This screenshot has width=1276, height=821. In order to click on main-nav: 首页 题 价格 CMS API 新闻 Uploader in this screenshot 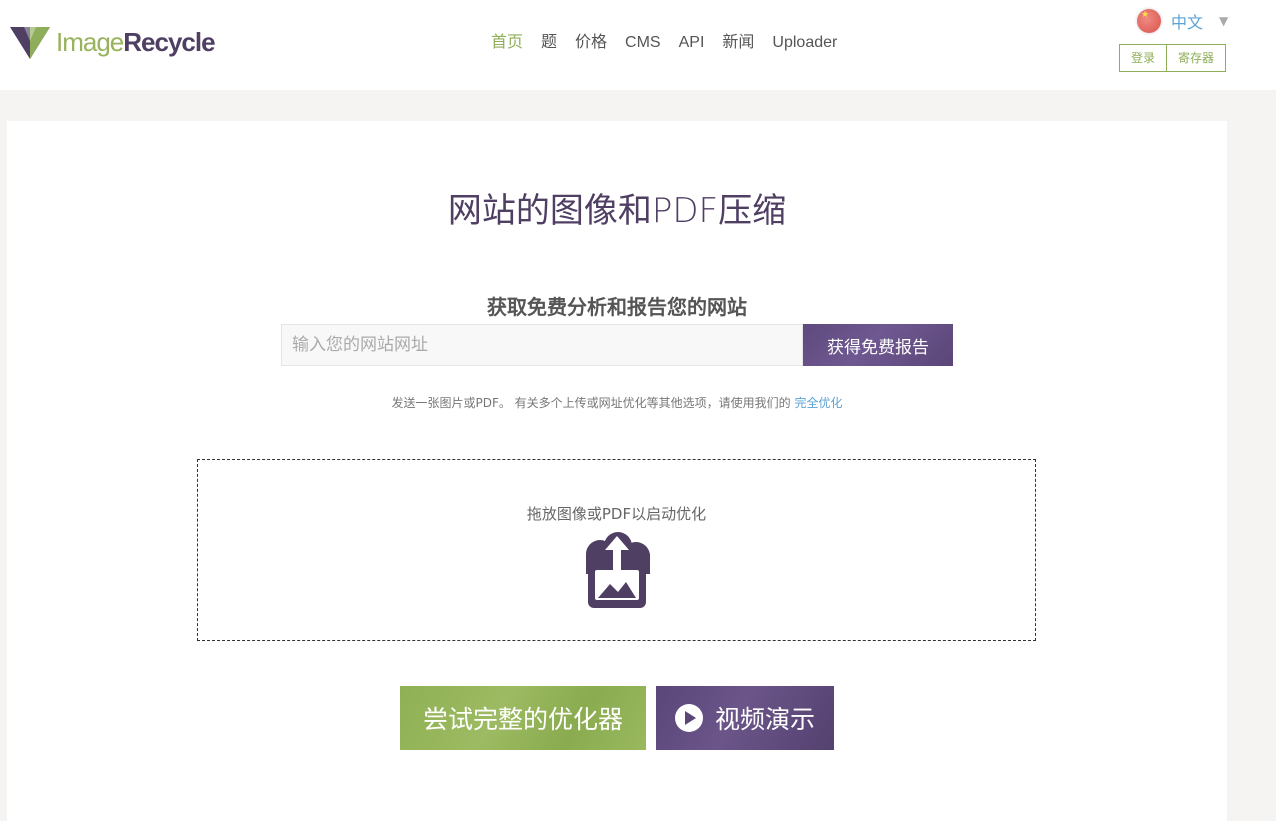, I will do `click(673, 43)`.